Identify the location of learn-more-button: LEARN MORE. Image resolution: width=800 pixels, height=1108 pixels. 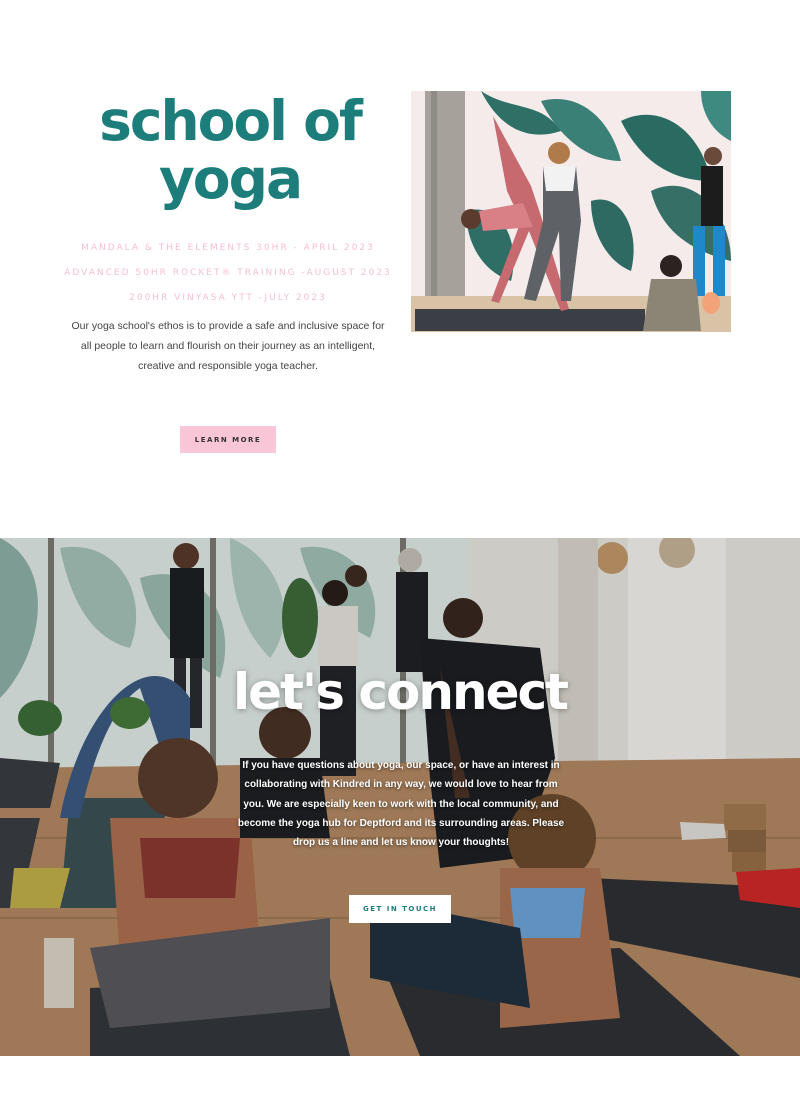
(228, 439).